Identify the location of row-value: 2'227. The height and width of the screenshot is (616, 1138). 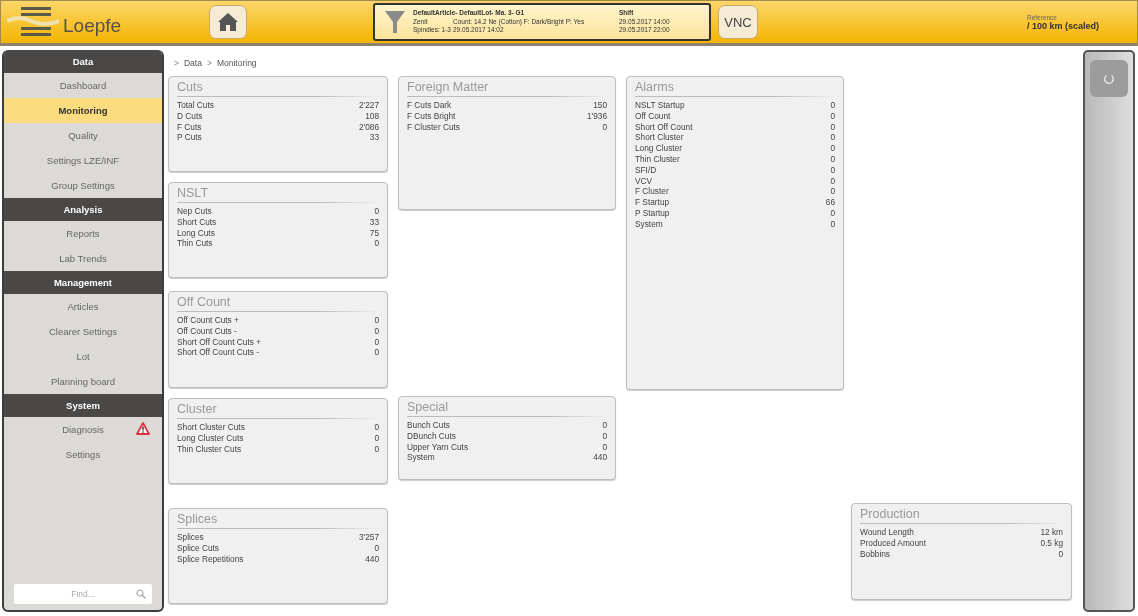
(368, 105).